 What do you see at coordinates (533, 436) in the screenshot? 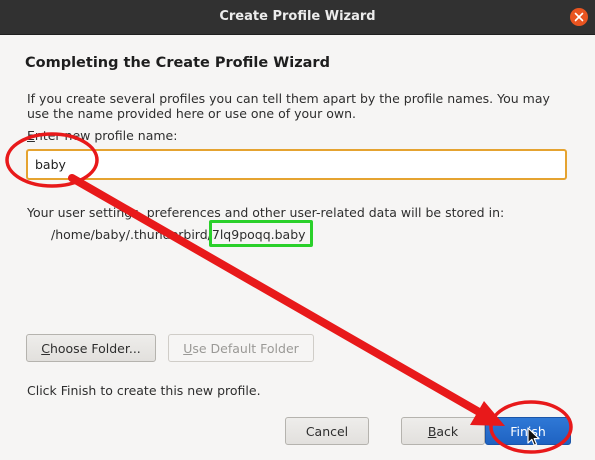
I see `mouse-pointer-icon` at bounding box center [533, 436].